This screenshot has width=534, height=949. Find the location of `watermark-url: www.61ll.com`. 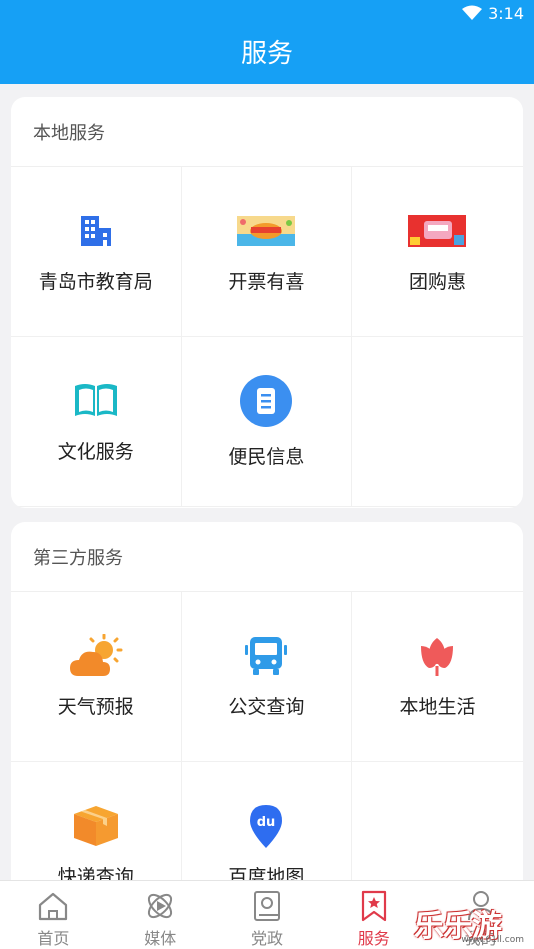

watermark-url: www.61ll.com is located at coordinates (492, 940).